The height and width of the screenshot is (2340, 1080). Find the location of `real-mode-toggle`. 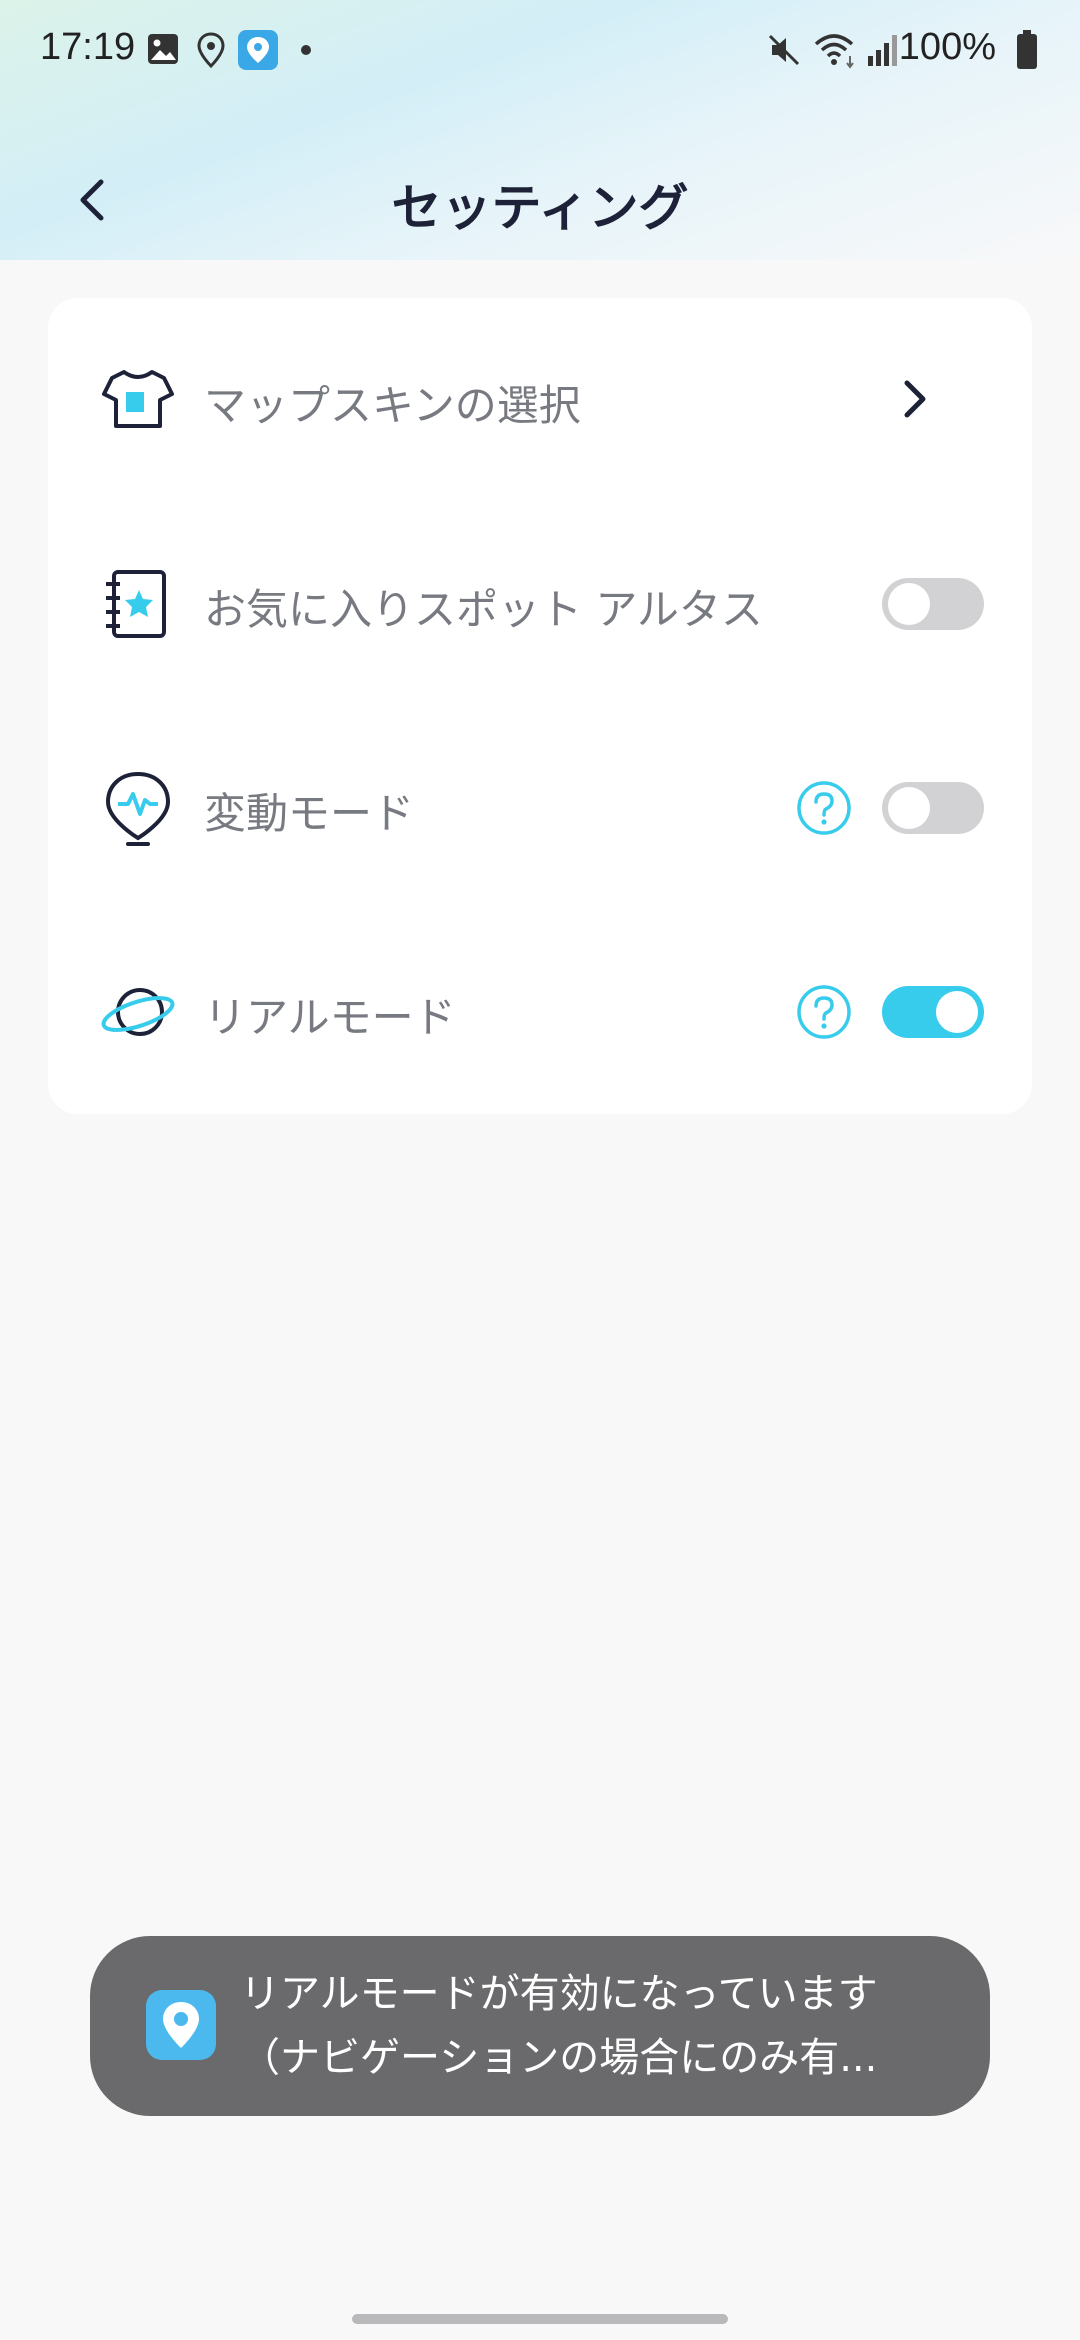

real-mode-toggle is located at coordinates (933, 1012).